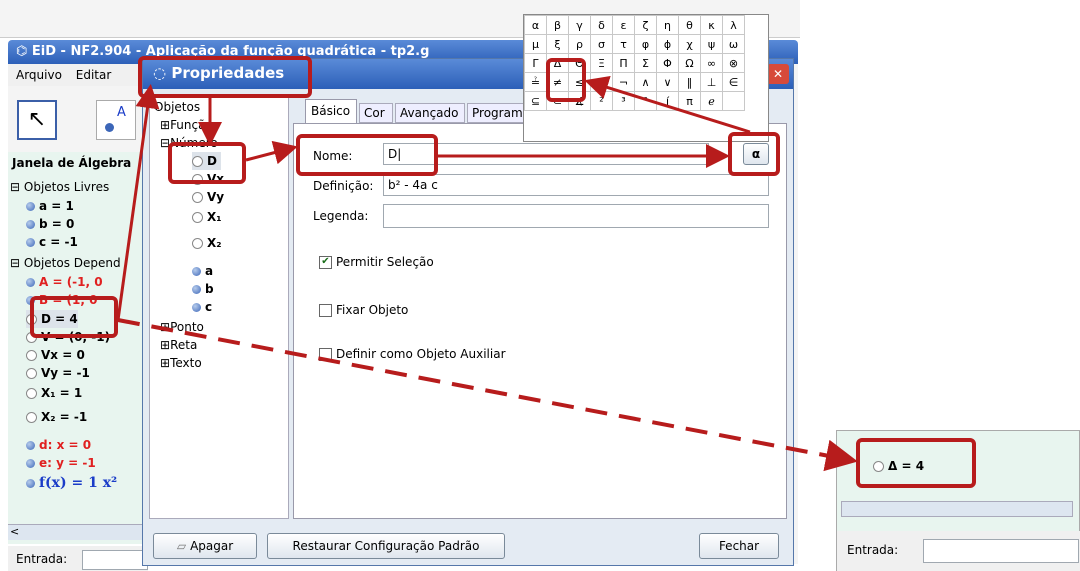 The height and width of the screenshot is (571, 1080). Describe the element at coordinates (138, 202) in the screenshot. I see `arrow-algebra-to-title` at that location.